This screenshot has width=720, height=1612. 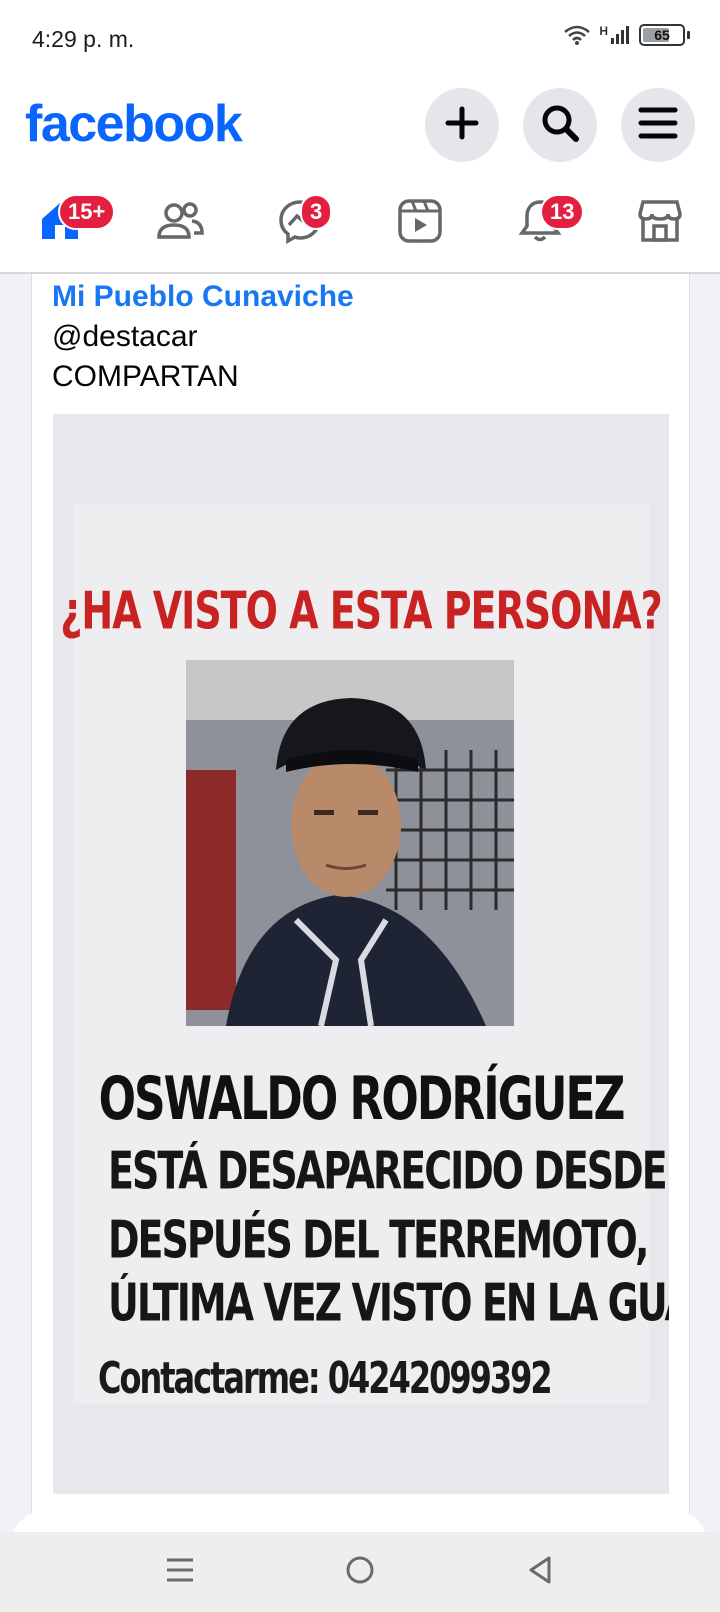 I want to click on create-button, so click(x=462, y=125).